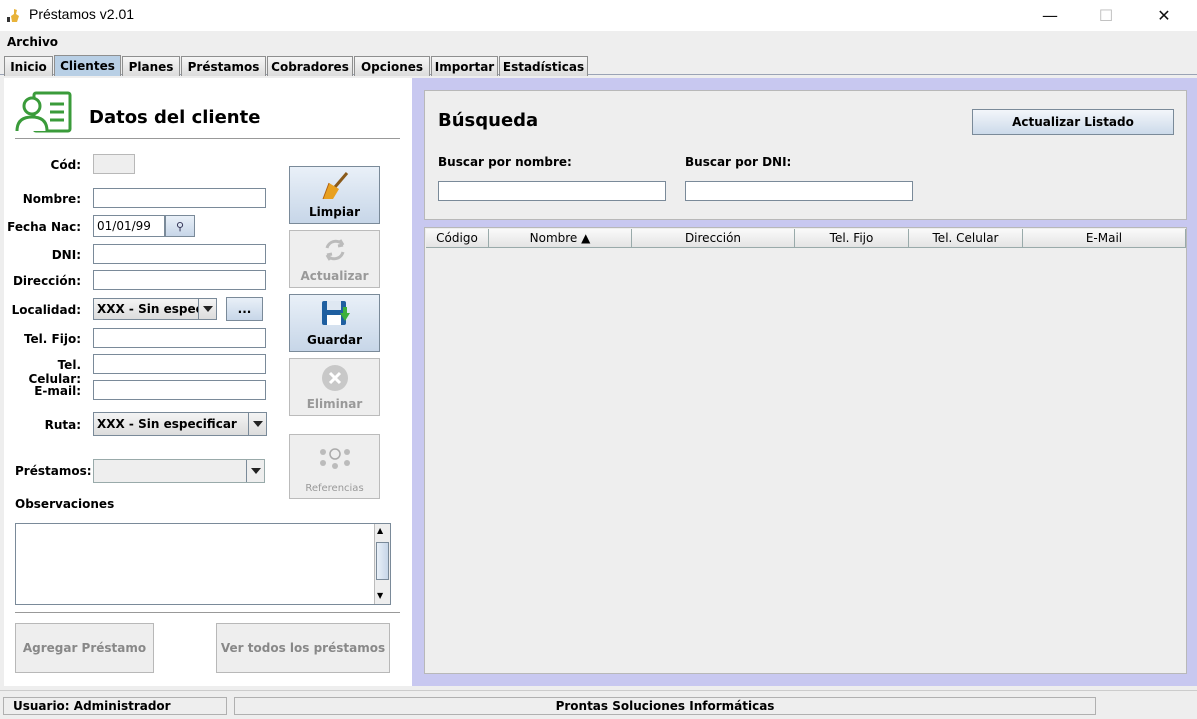  Describe the element at coordinates (382, 561) in the screenshot. I see `scroll-thumb` at that location.